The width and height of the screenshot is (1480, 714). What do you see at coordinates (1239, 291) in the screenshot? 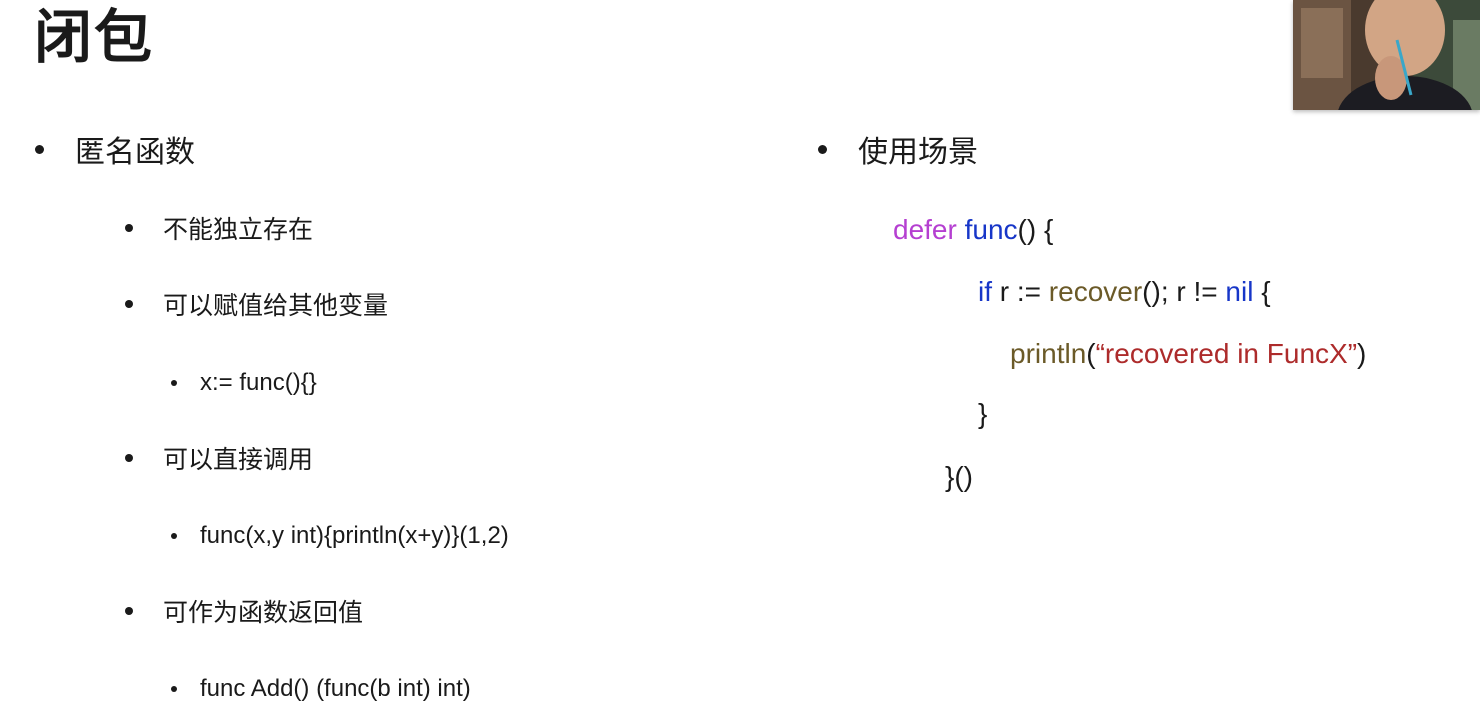
I see `code-nil: nil` at bounding box center [1239, 291].